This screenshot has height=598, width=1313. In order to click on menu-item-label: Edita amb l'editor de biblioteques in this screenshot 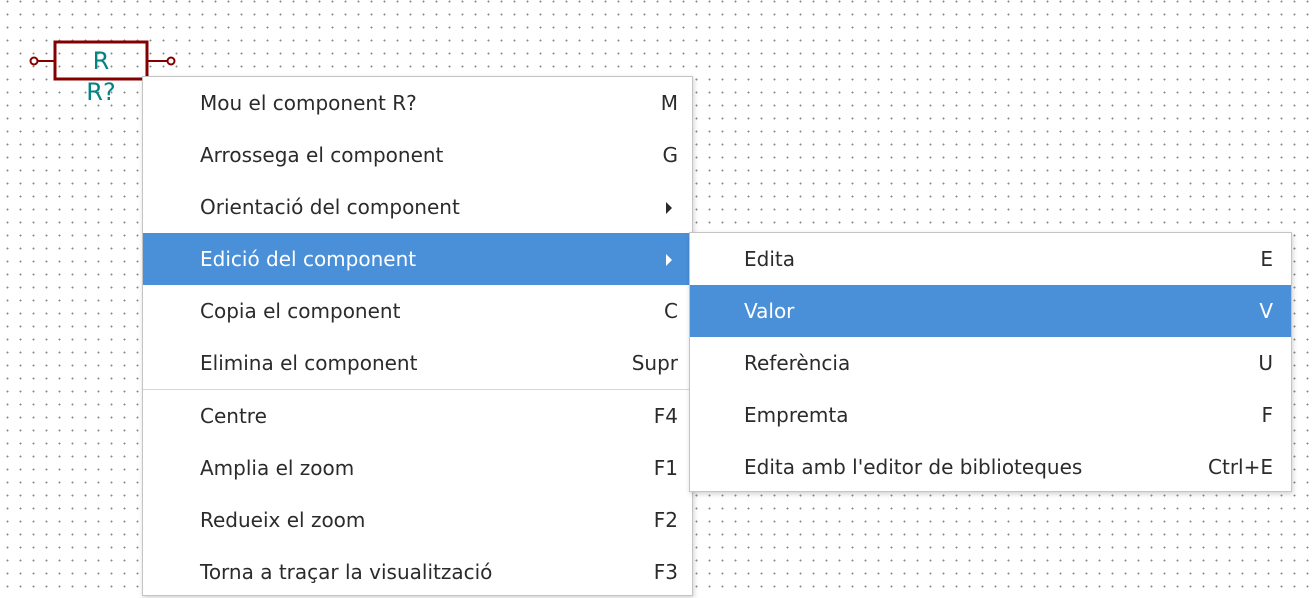, I will do `click(913, 467)`.